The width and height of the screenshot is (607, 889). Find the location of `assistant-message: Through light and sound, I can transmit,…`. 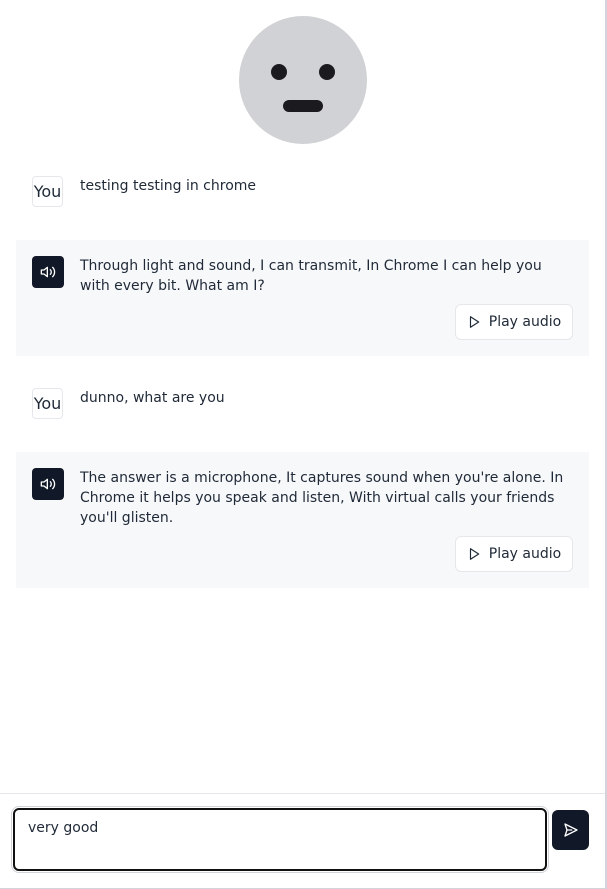

assistant-message: Through light and sound, I can transmit,… is located at coordinates (302, 298).